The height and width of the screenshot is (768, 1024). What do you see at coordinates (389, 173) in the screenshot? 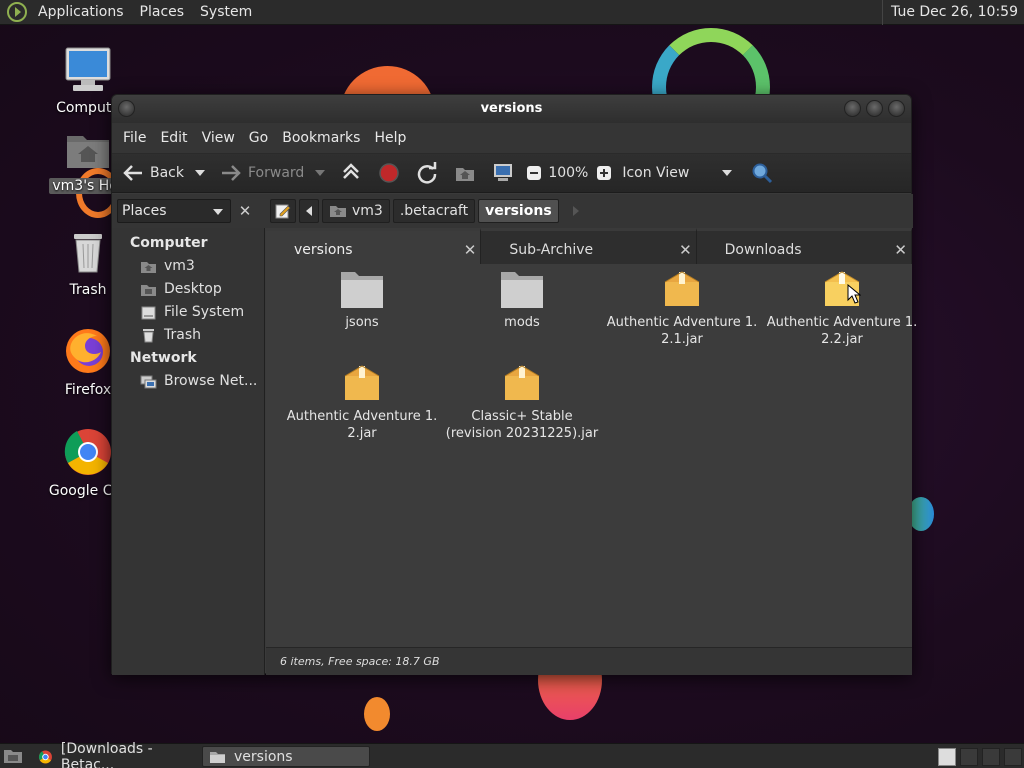
I see `stop-icon` at bounding box center [389, 173].